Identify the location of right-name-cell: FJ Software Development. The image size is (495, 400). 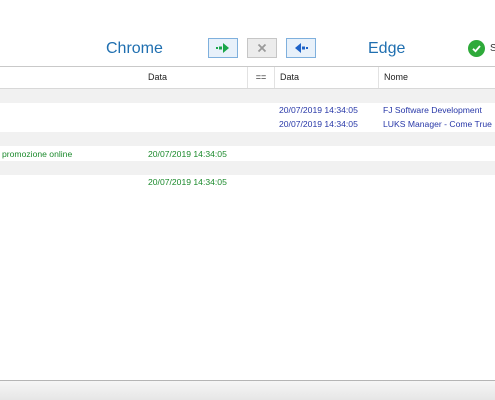
(432, 110).